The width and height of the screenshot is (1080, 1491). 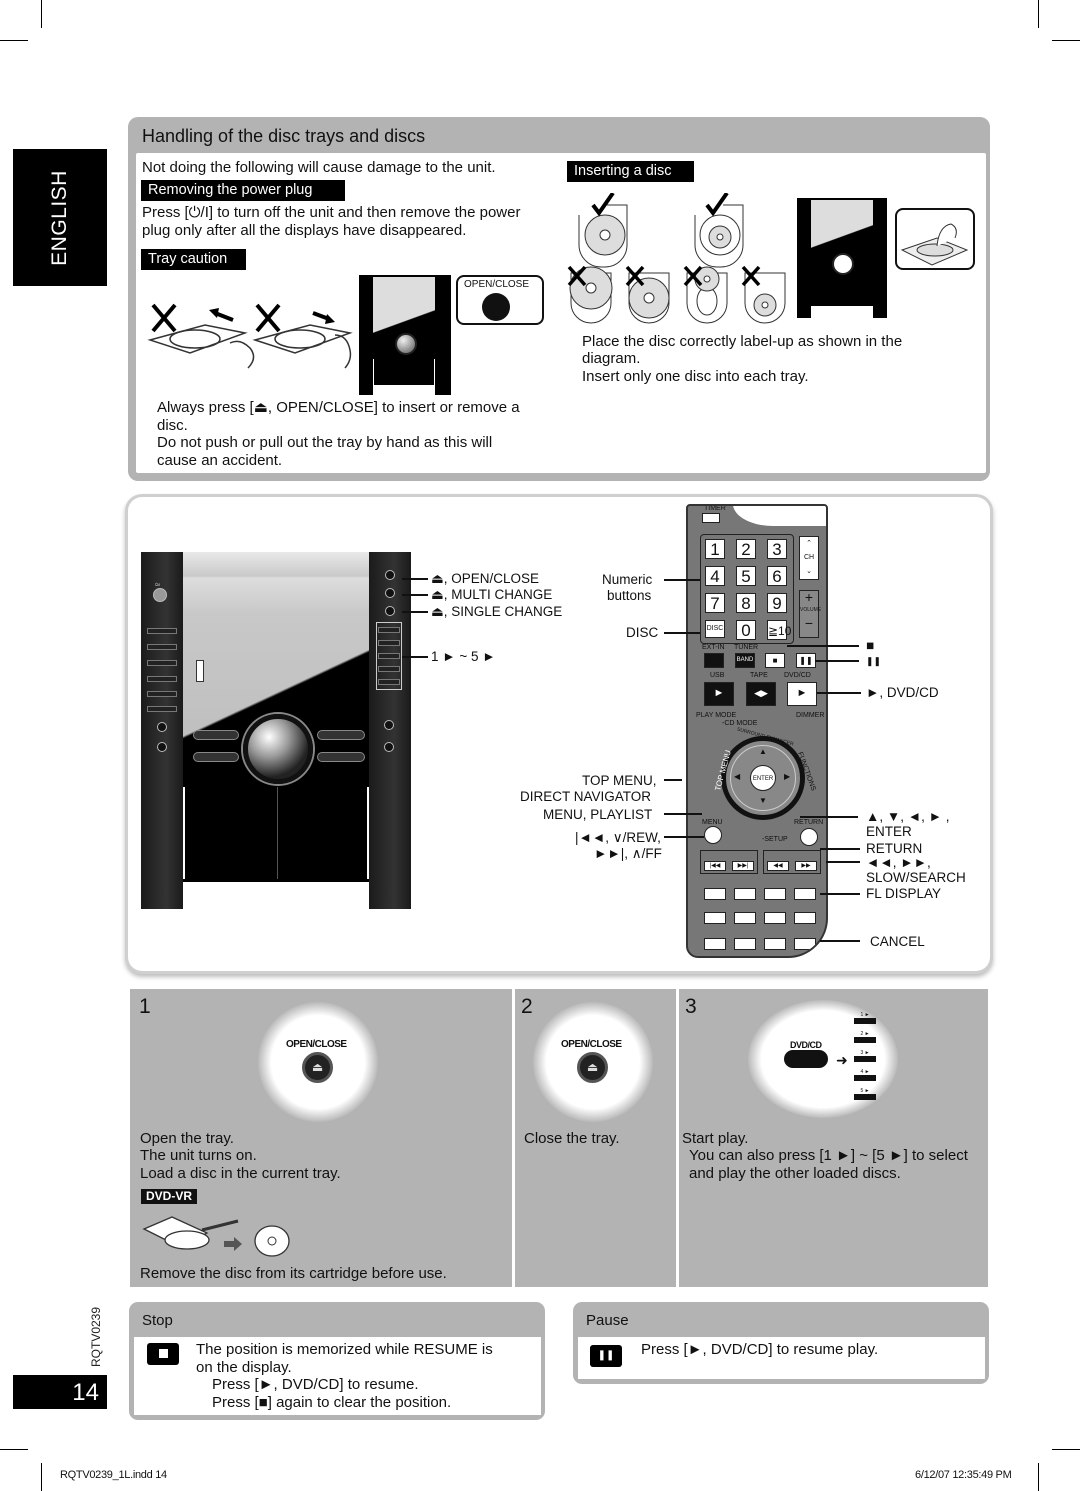 What do you see at coordinates (802, 694) in the screenshot?
I see `dvdcd-play-button: ►` at bounding box center [802, 694].